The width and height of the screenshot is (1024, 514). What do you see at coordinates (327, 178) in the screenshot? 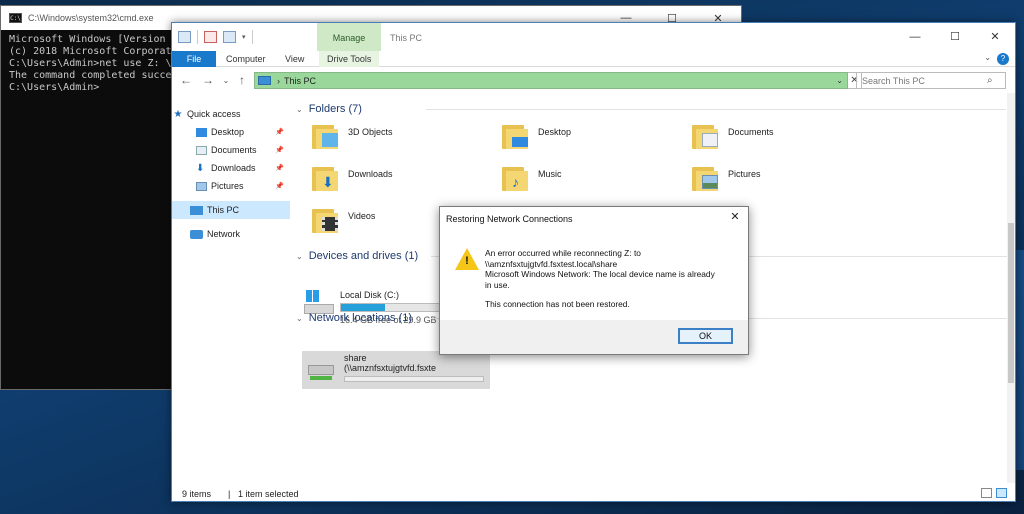
I see `folder-icon: ⬇` at bounding box center [327, 178].